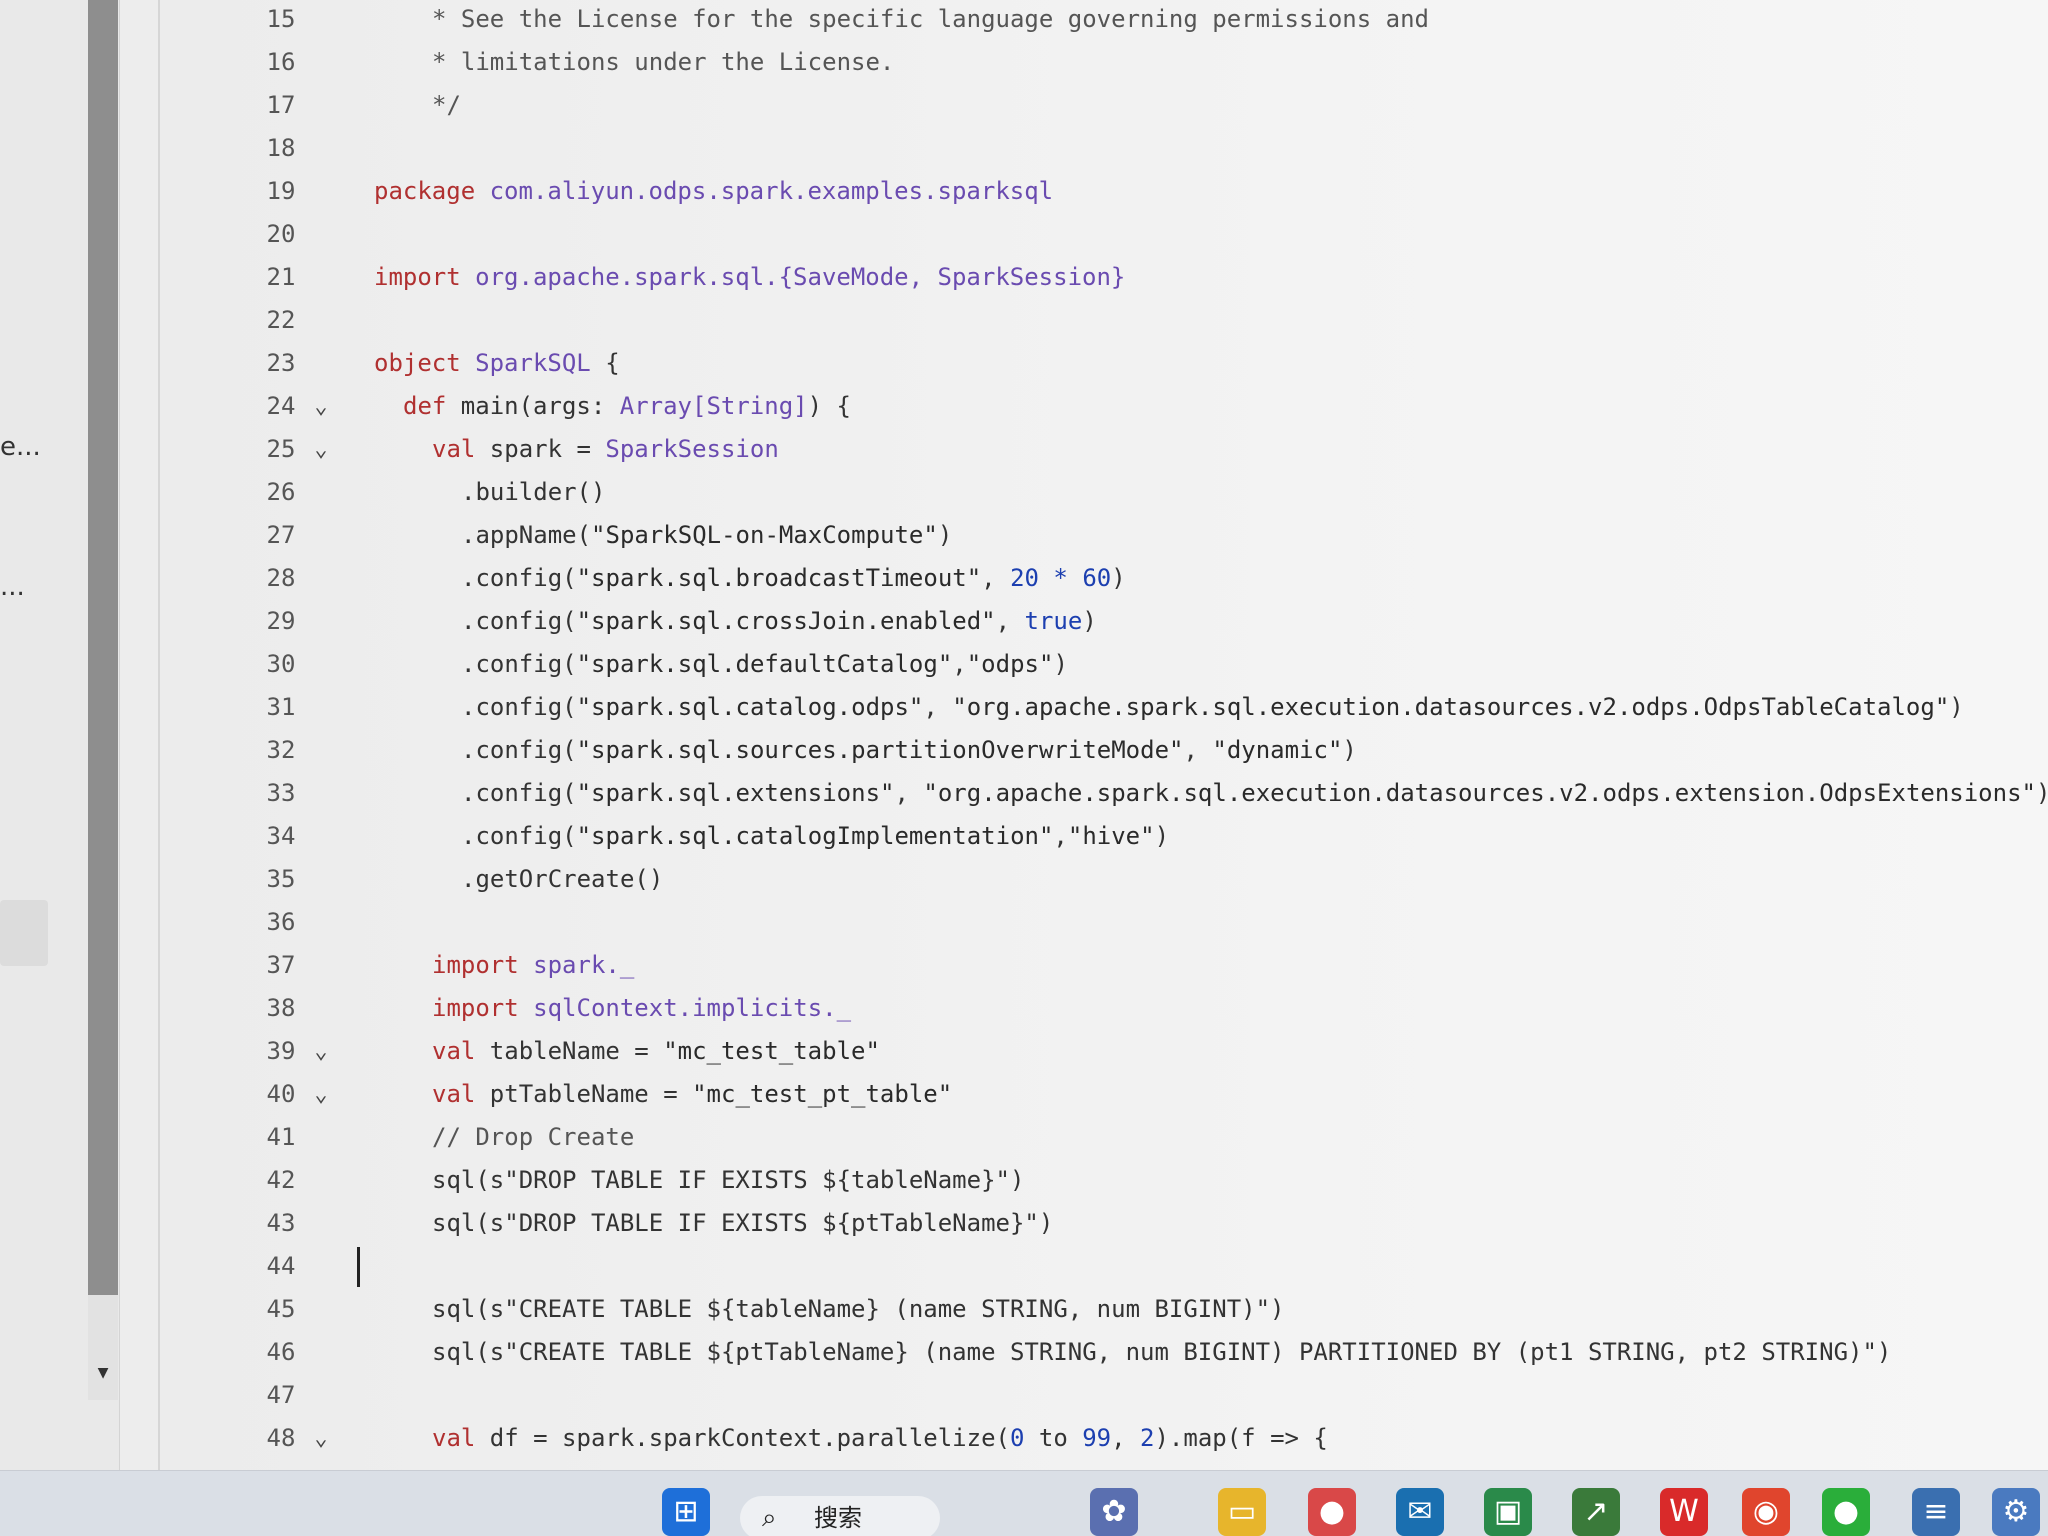  Describe the element at coordinates (281, 1309) in the screenshot. I see `line-number: 45` at that location.